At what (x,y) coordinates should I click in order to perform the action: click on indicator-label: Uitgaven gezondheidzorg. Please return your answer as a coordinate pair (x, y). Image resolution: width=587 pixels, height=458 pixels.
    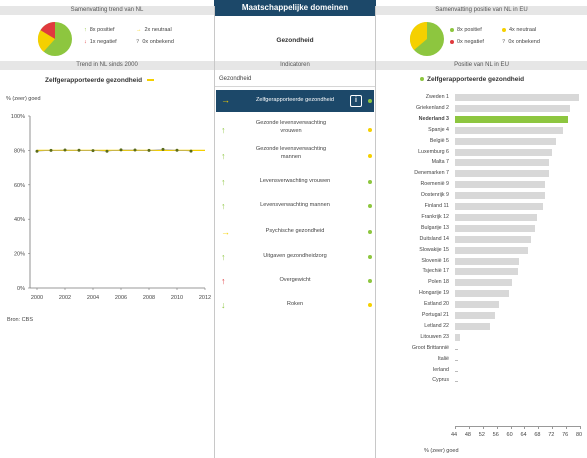
    Looking at the image, I should click on (295, 256).